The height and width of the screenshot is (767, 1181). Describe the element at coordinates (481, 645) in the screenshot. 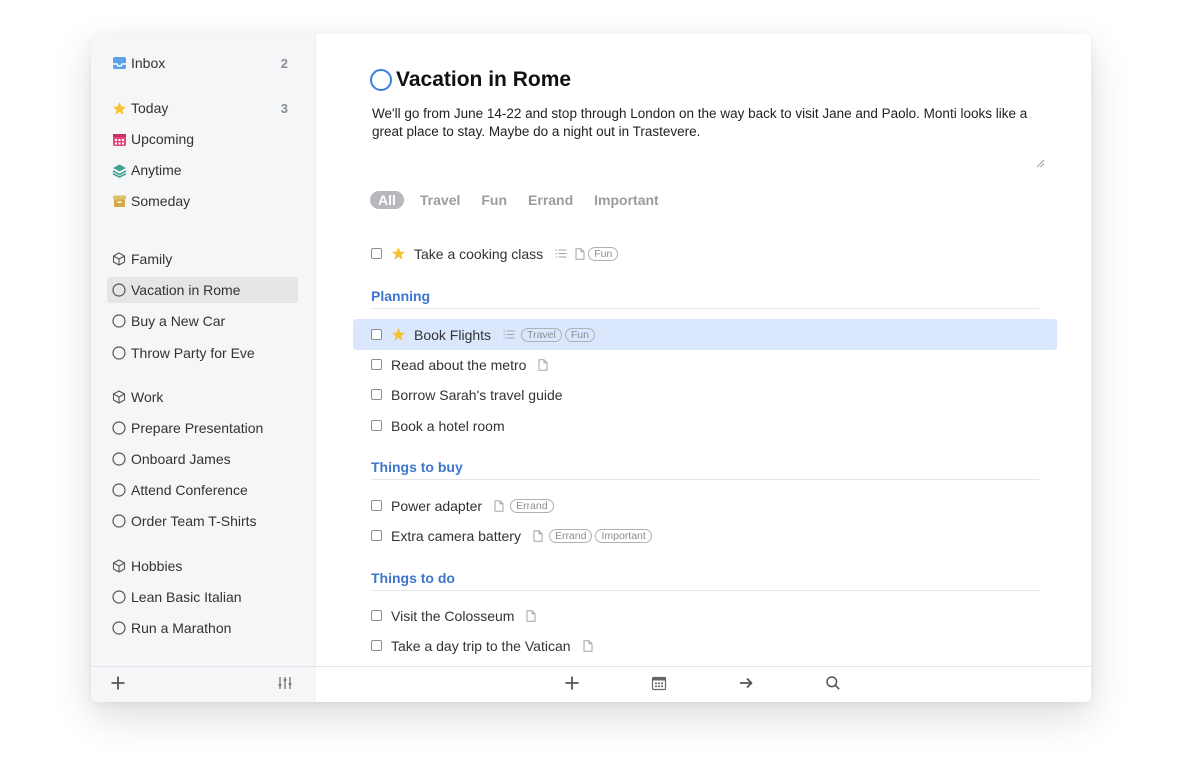

I see `todo-label: Take a day trip to the Vatican` at that location.